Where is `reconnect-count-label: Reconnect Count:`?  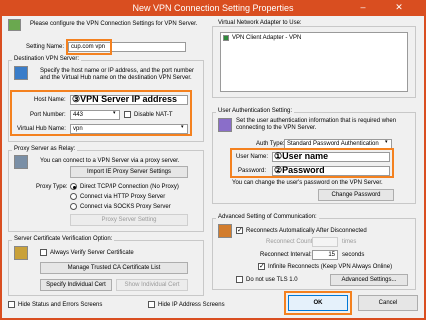 reconnect-count-label: Reconnect Count: is located at coordinates (290, 242).